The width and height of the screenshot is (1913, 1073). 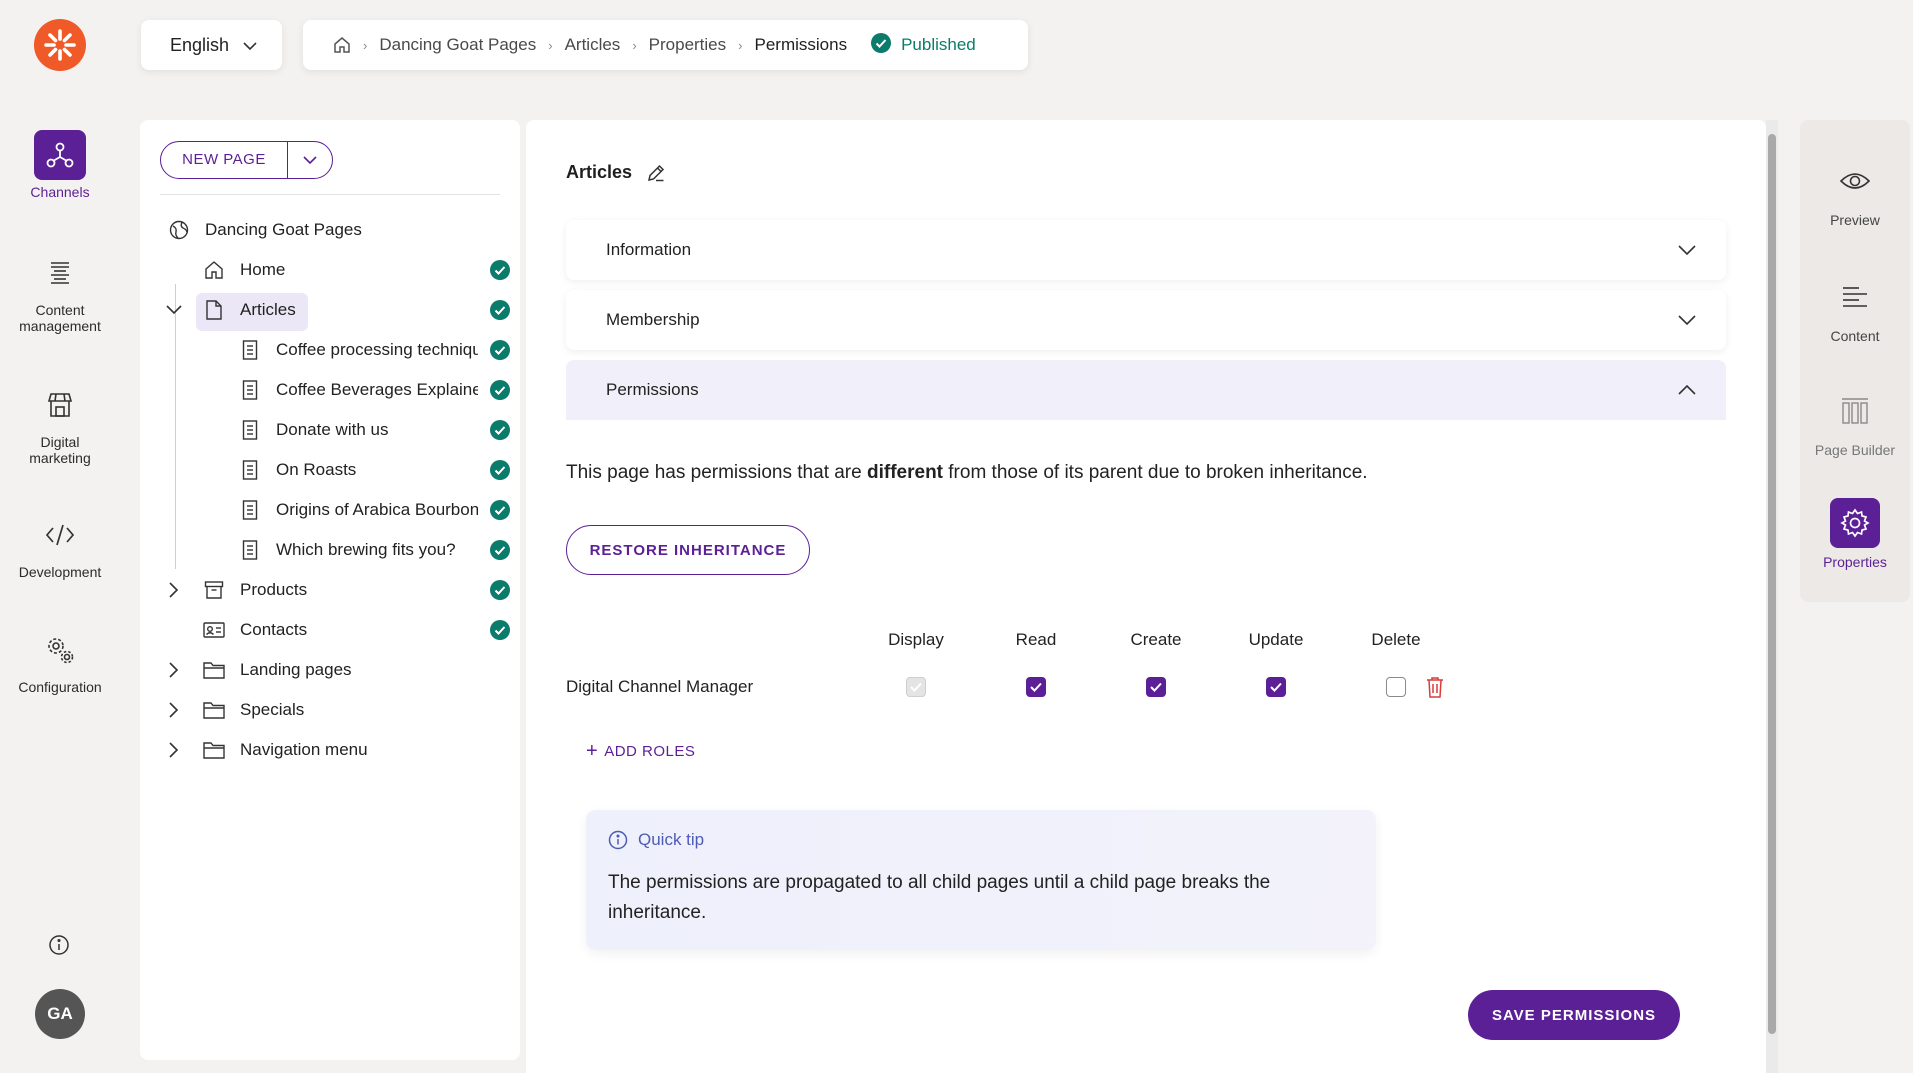 I want to click on tree-item-label: Donate with us, so click(x=332, y=429).